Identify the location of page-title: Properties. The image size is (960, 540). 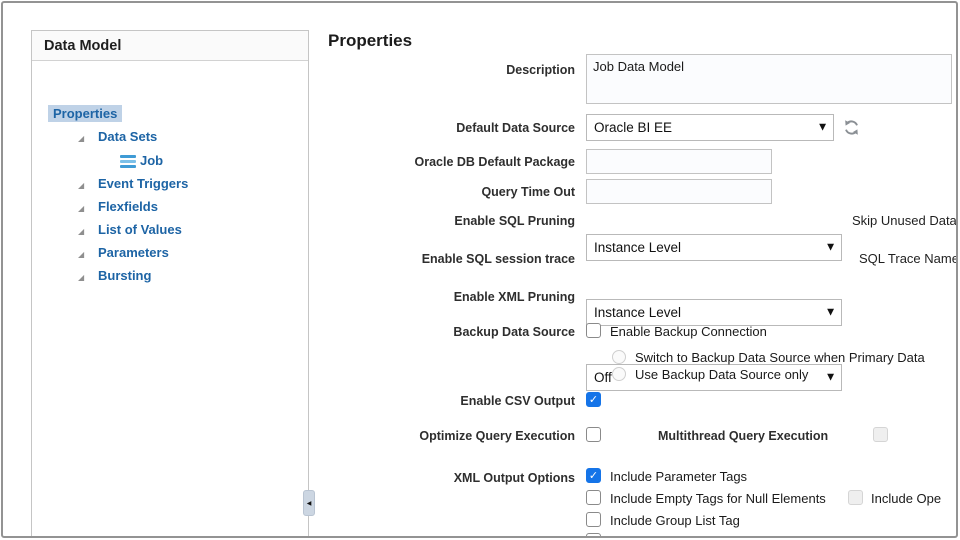
(370, 40).